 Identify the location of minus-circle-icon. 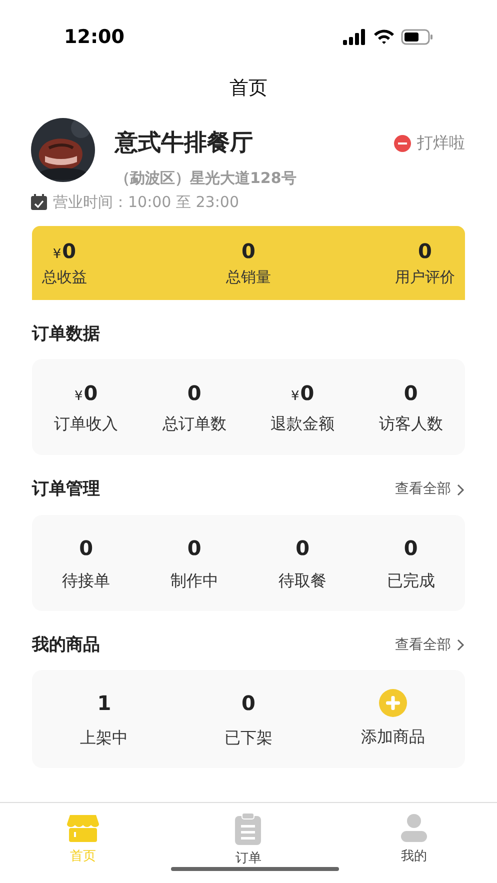
(402, 143).